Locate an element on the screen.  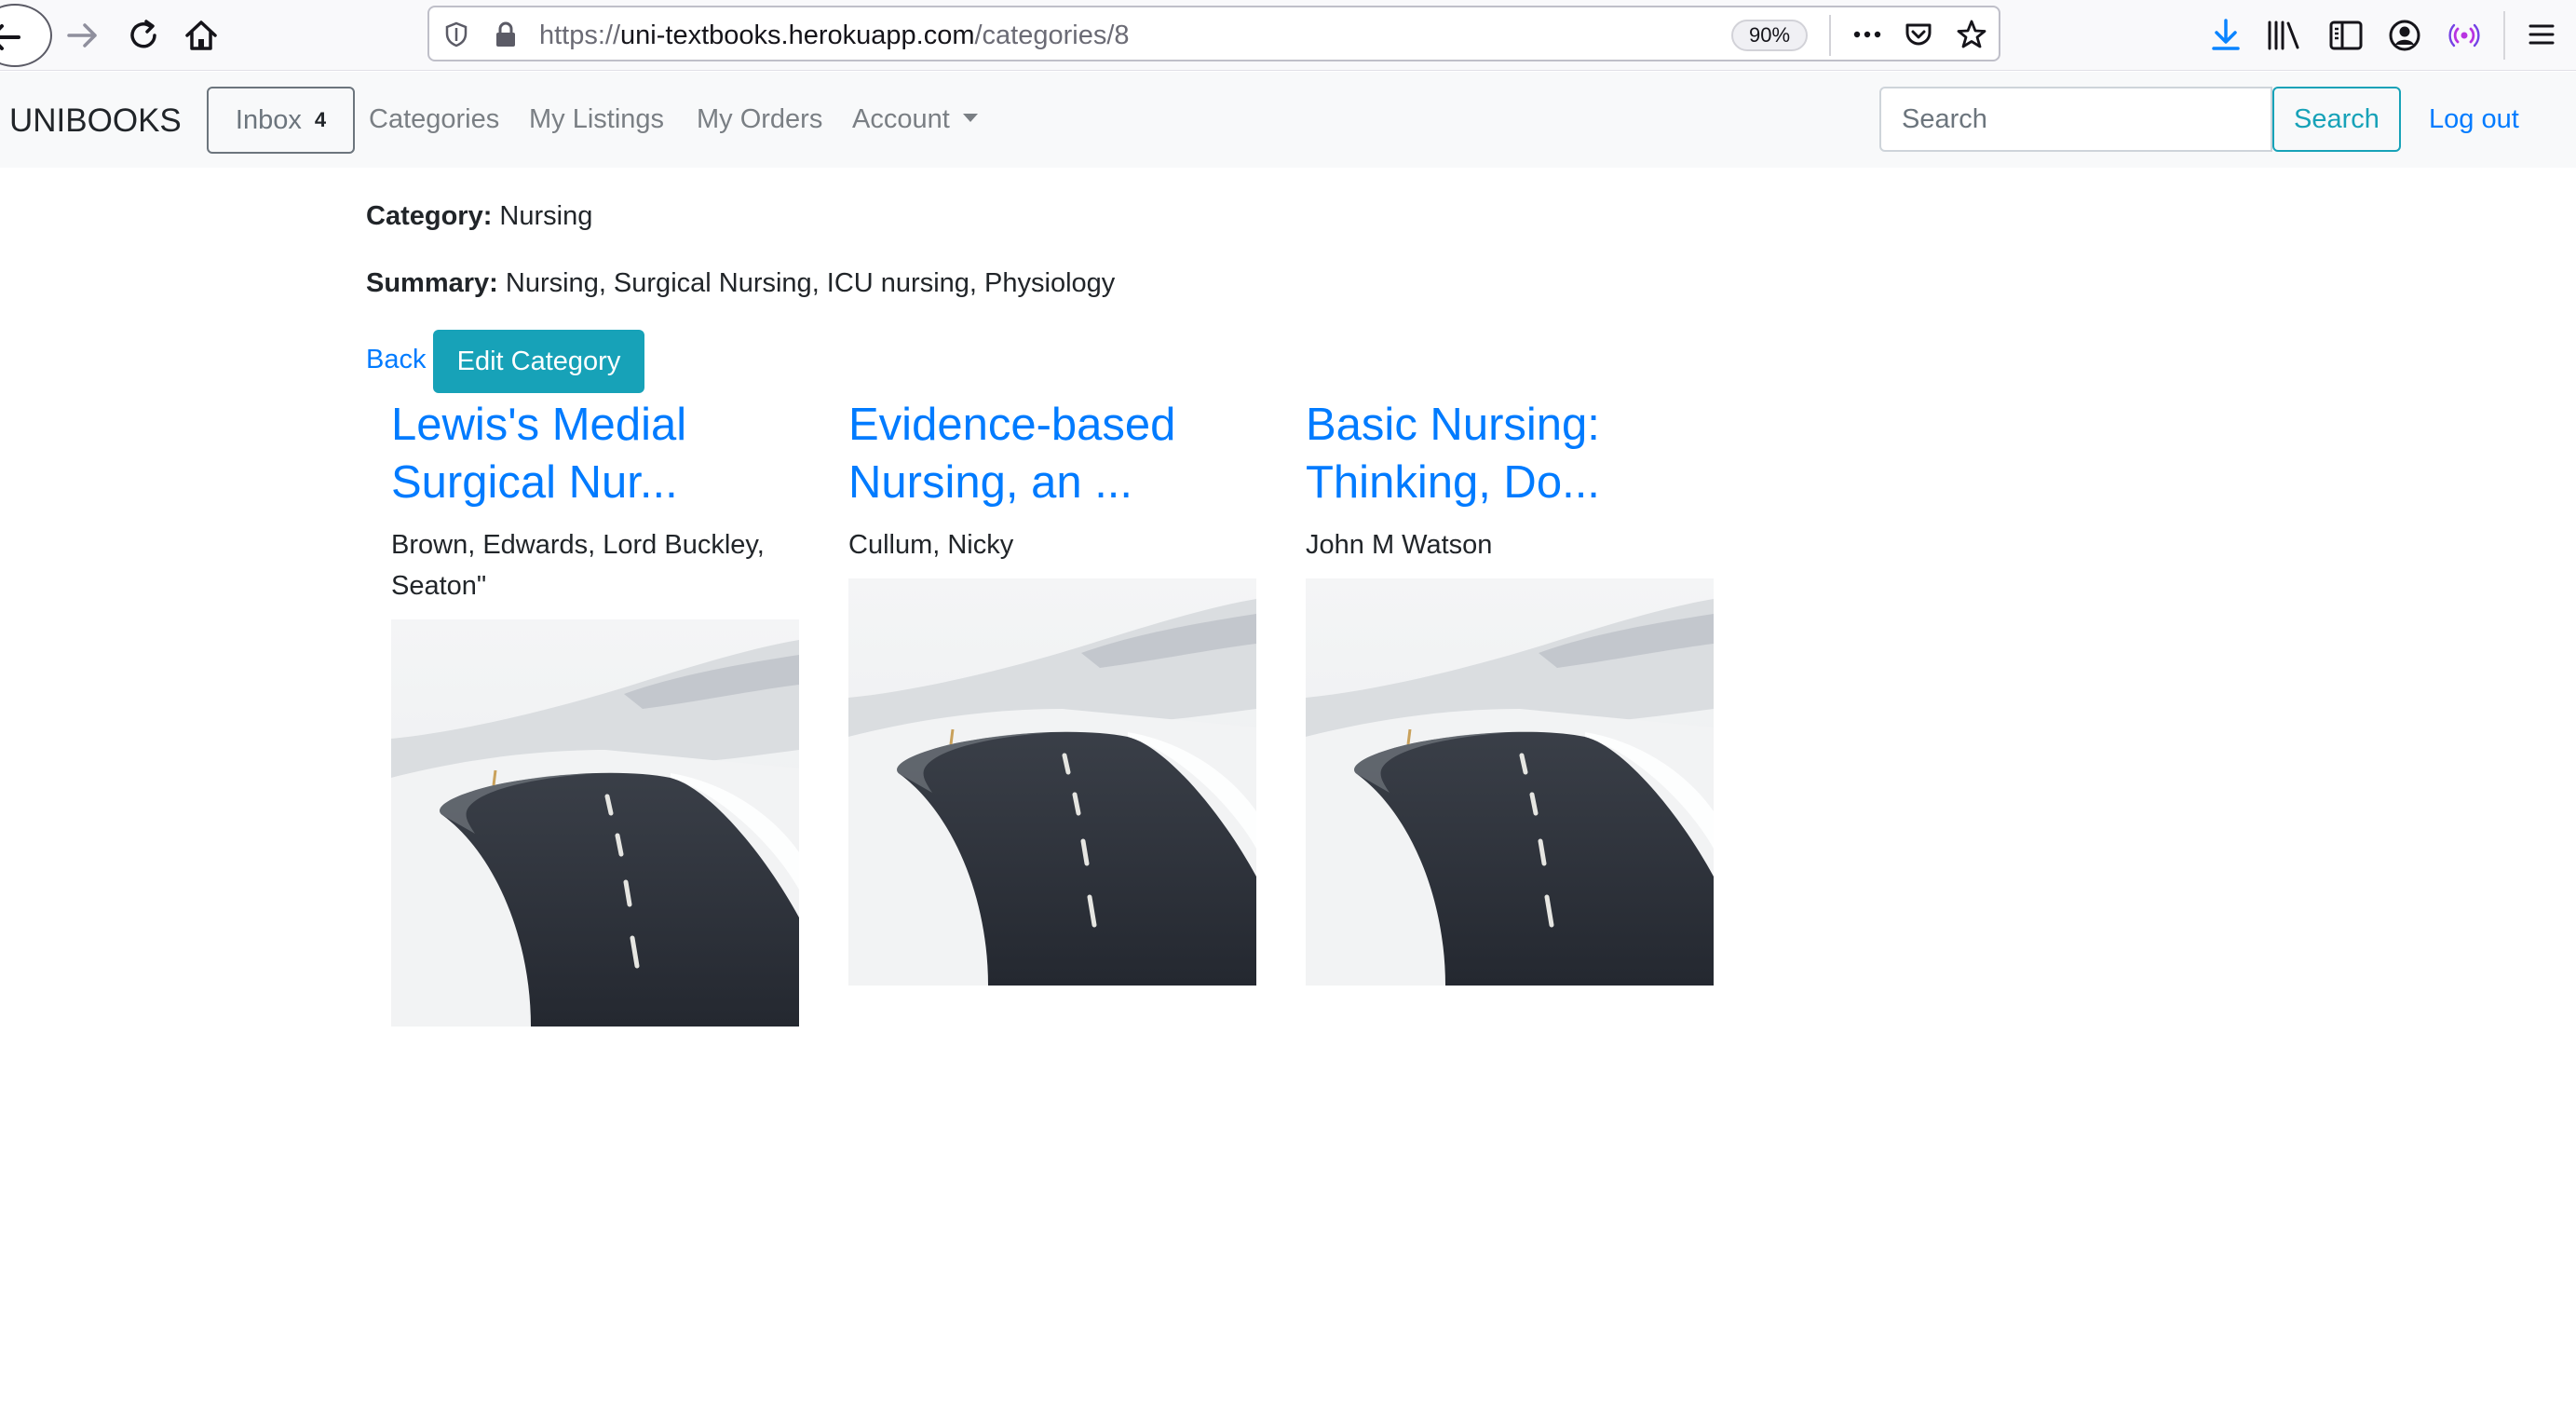
shield-icon is located at coordinates (456, 34).